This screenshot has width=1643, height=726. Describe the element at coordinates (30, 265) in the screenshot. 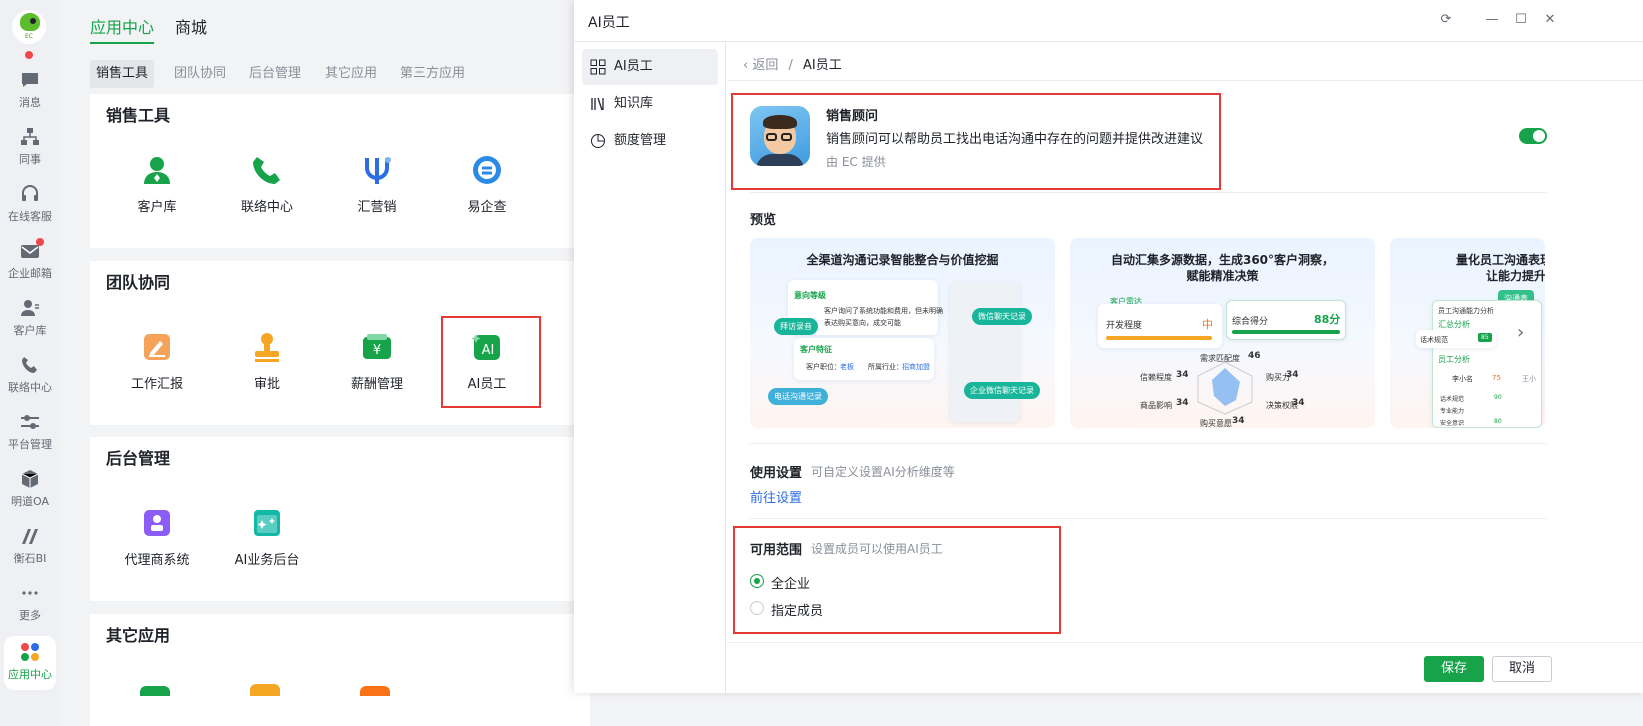

I see `rail-item-mail: 企业邮箱` at that location.